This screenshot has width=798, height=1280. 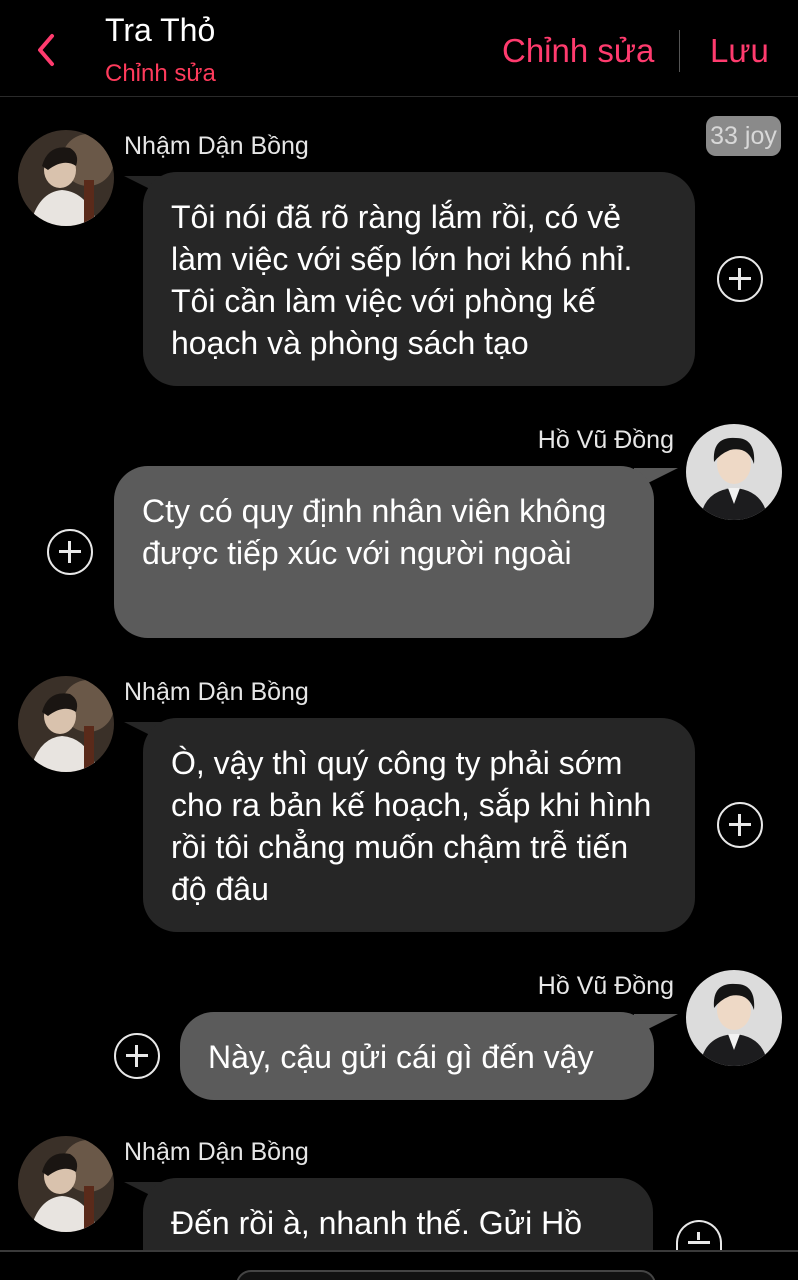 I want to click on header-divider, so click(x=679, y=51).